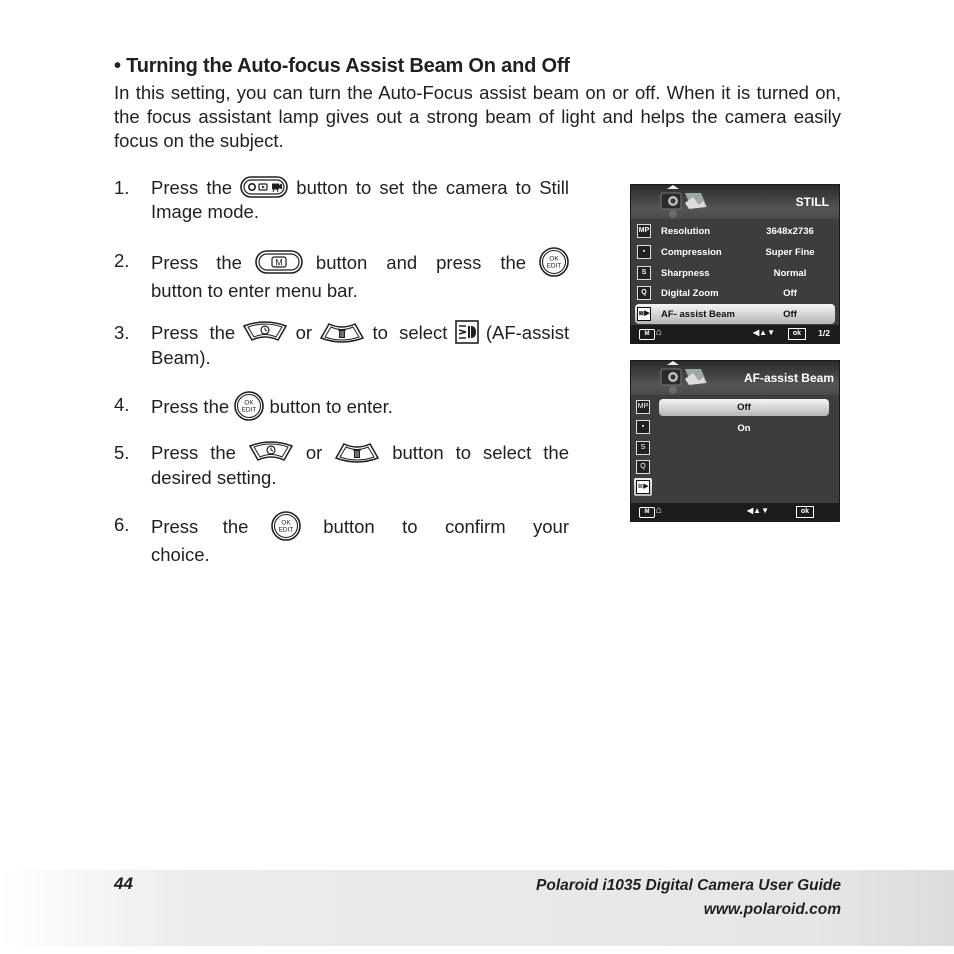  I want to click on step-number: 6., so click(122, 524).